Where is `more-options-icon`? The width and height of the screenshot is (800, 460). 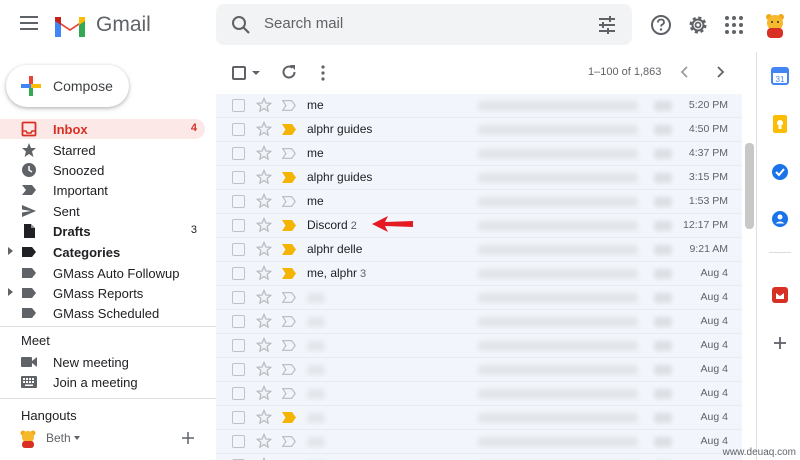
more-options-icon is located at coordinates (323, 73).